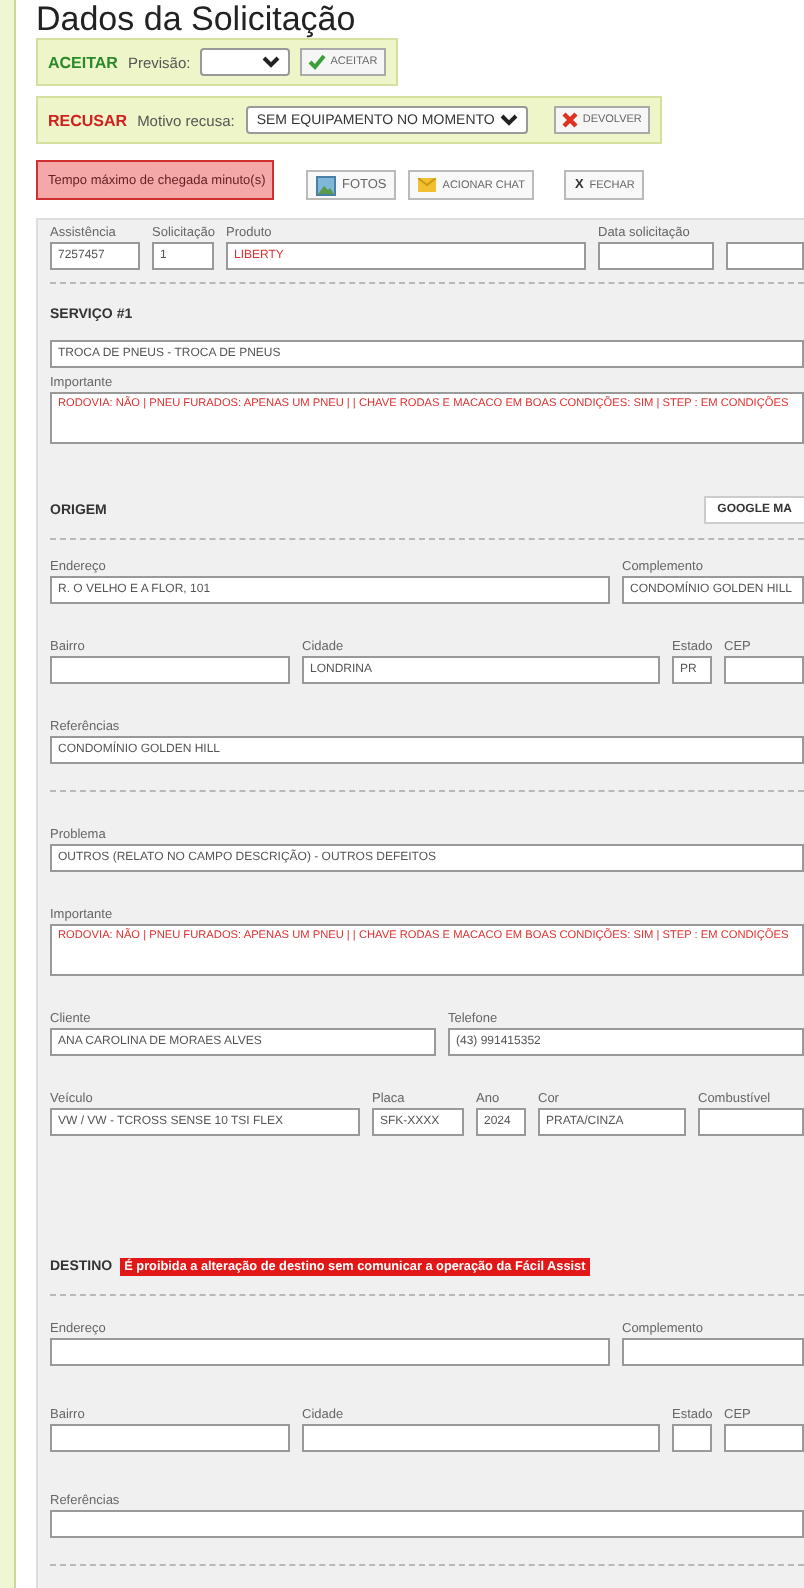  Describe the element at coordinates (83, 62) in the screenshot. I see `accept-label: ACEITAR` at that location.